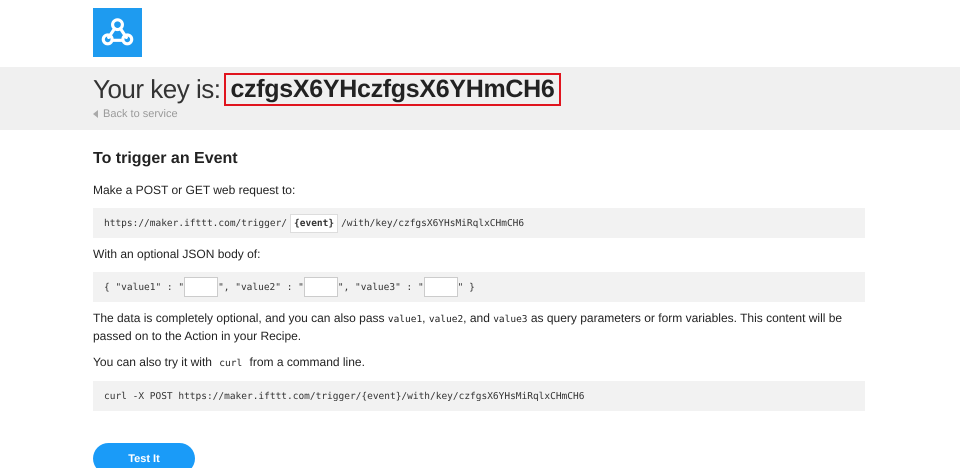  I want to click on curl-intro: You can also try it with curl from a command line., so click(229, 362).